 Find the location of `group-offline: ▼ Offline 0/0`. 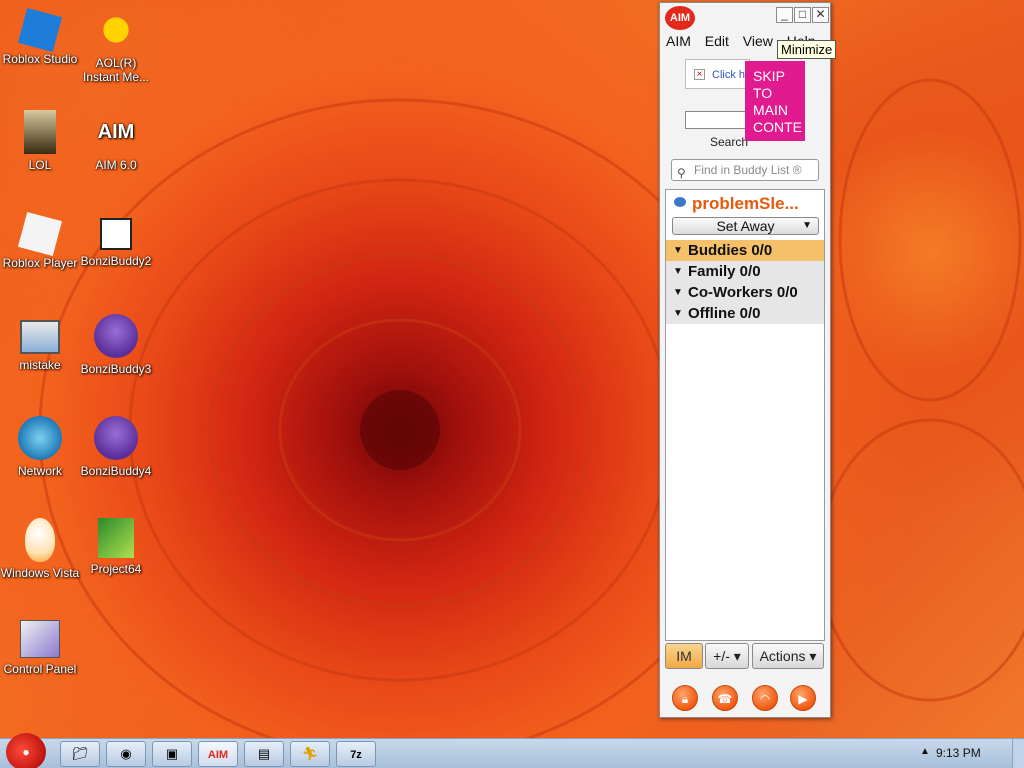

group-offline: ▼ Offline 0/0 is located at coordinates (745, 313).